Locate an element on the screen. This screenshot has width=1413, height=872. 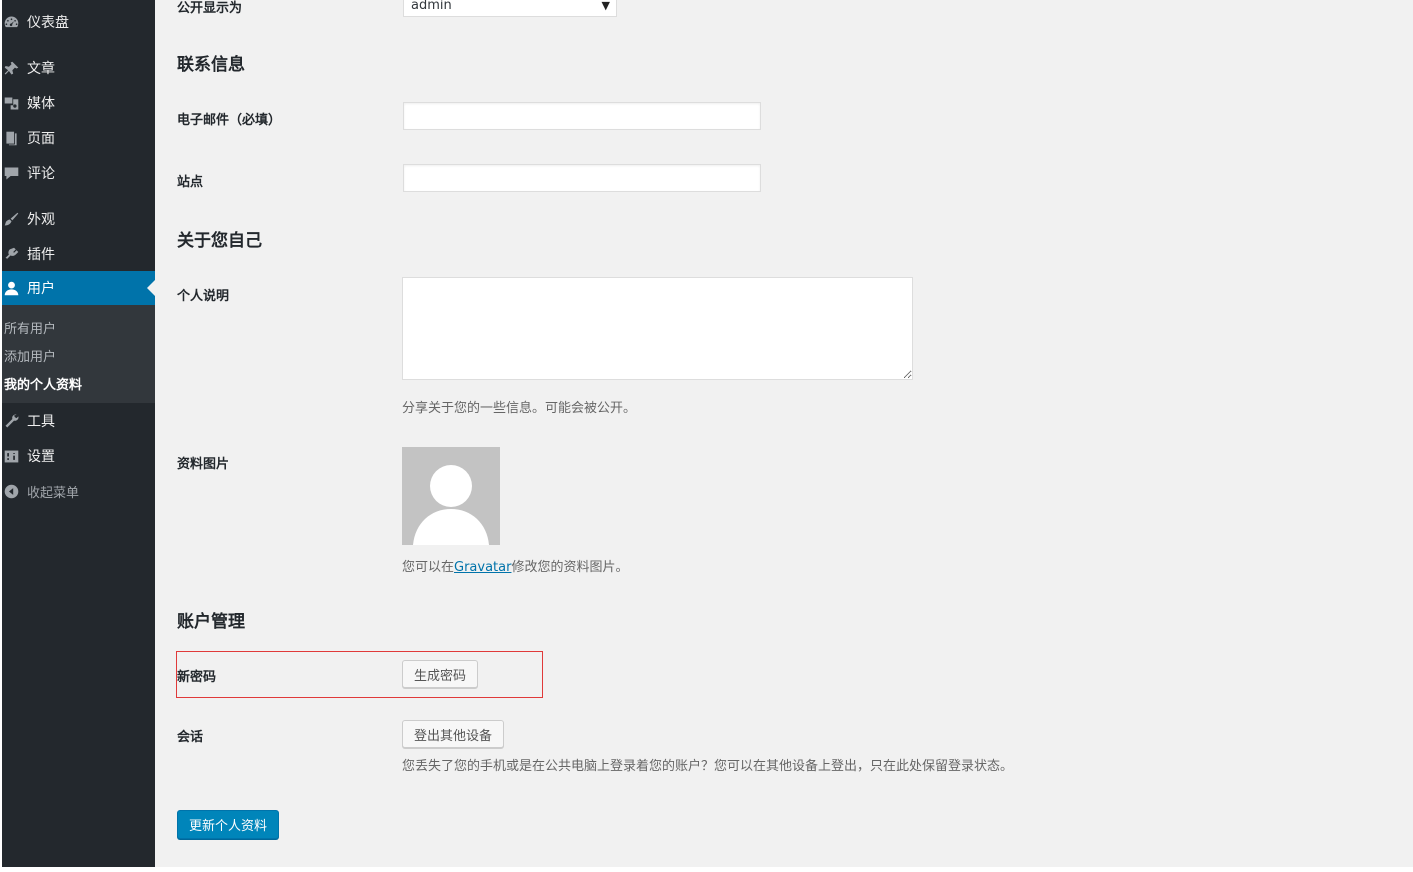
sidebar-item-label: 仪表盘 is located at coordinates (48, 23).